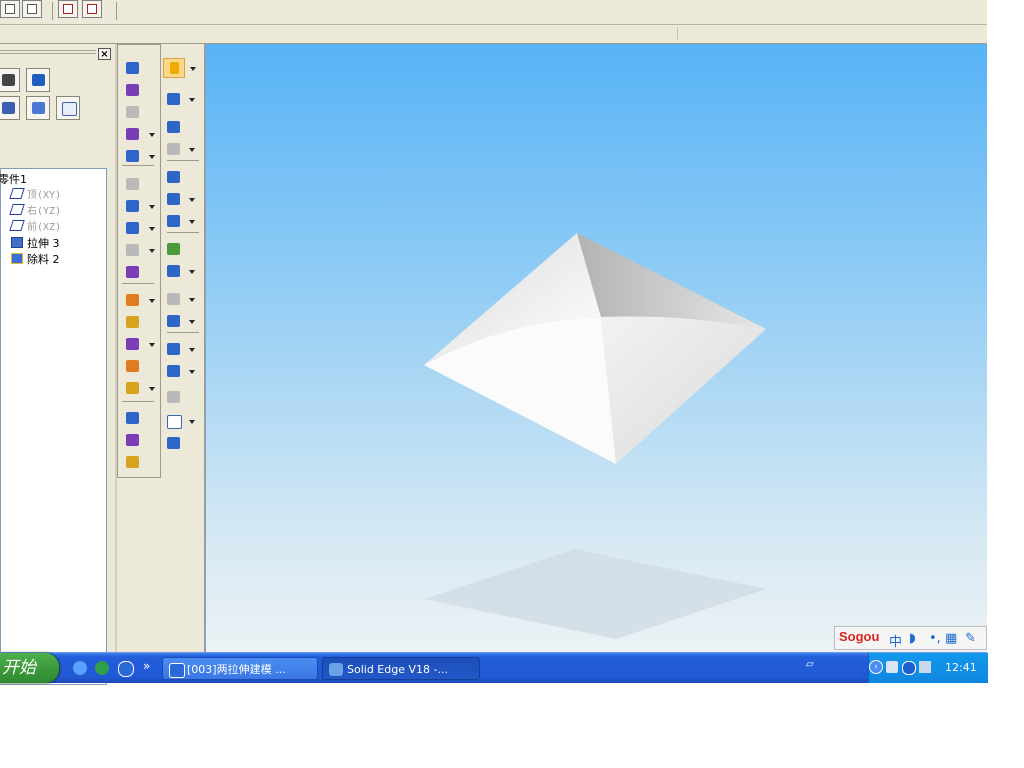  What do you see at coordinates (179, 372) in the screenshot?
I see `reference-plane-tool-icon` at bounding box center [179, 372].